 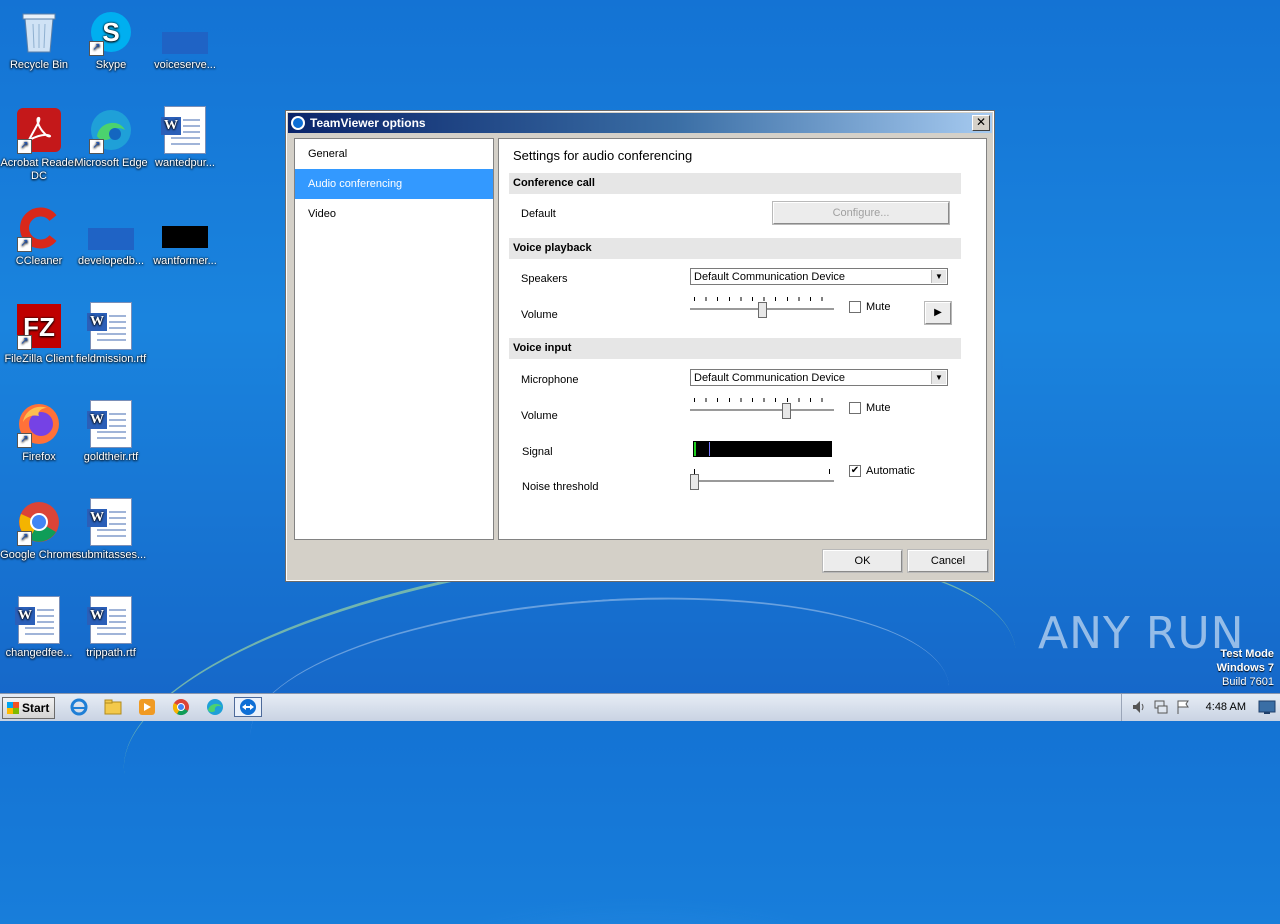 I want to click on taskbar-explorer-icon, so click(x=113, y=707).